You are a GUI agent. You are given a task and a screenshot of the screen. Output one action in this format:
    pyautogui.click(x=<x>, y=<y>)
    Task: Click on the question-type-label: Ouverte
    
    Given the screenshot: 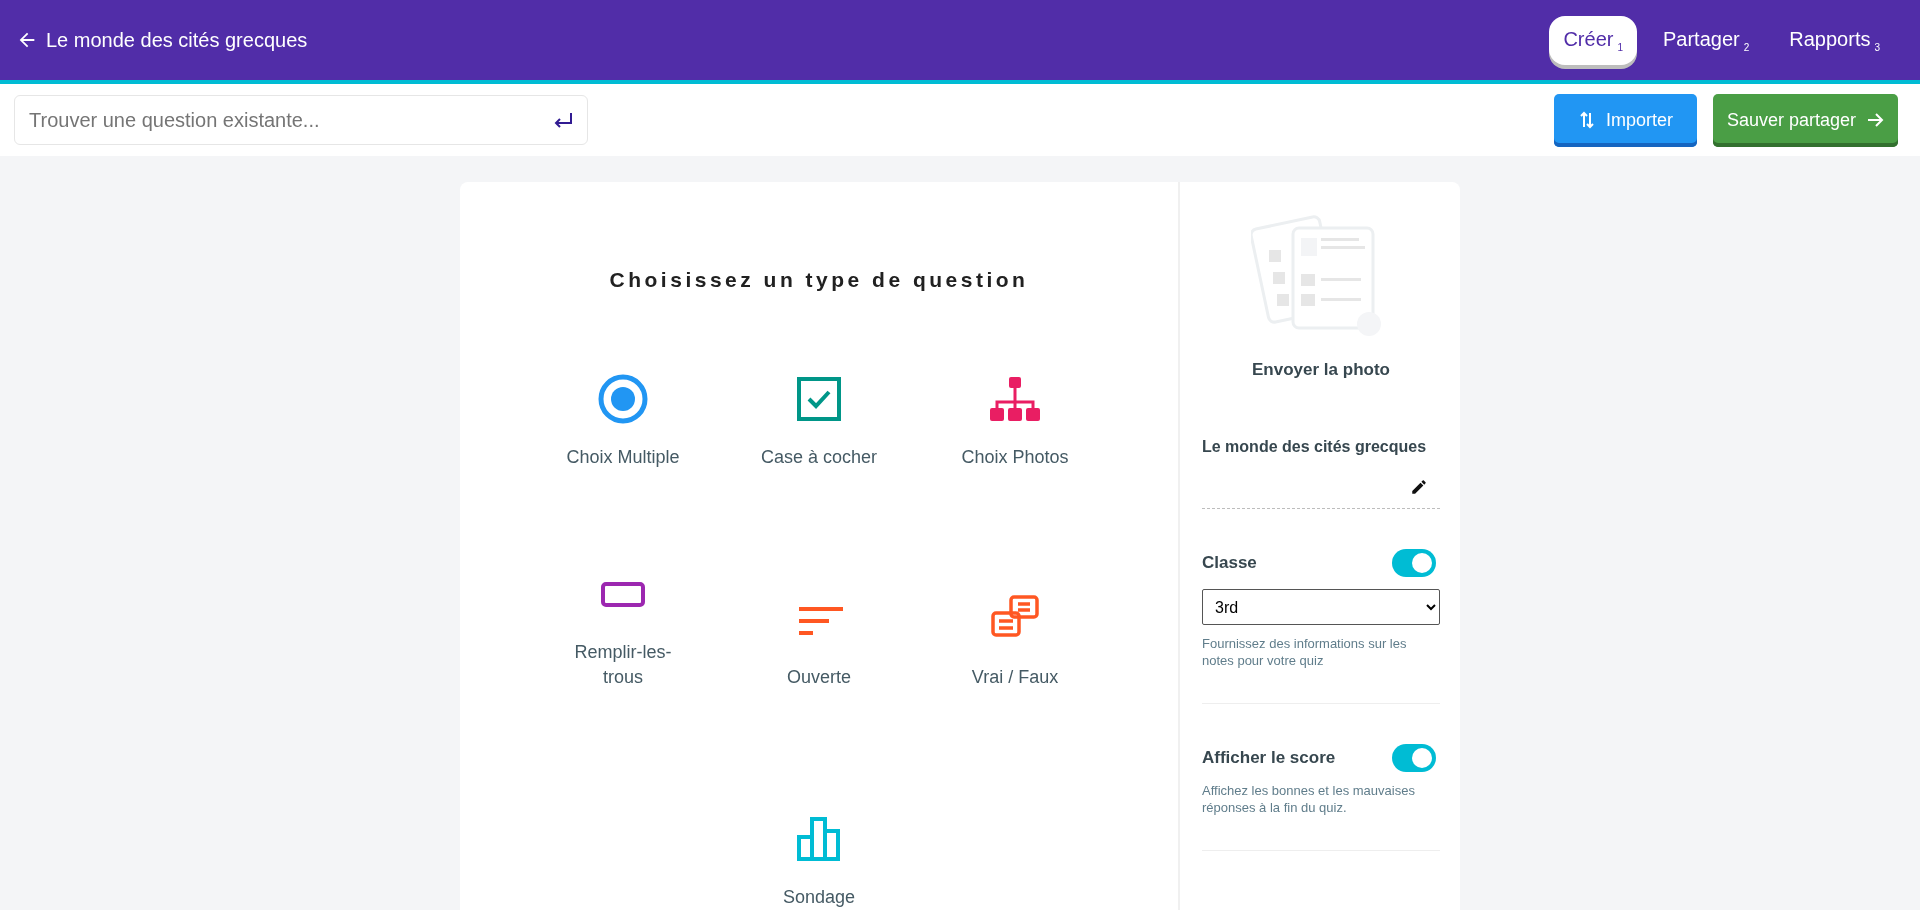 What is the action you would take?
    pyautogui.click(x=819, y=677)
    